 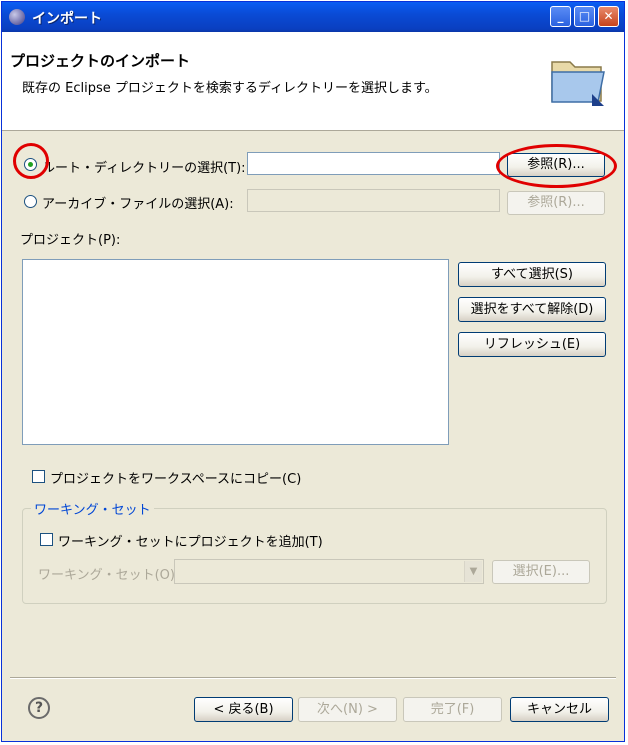 I want to click on archive-file-radio, so click(x=30, y=201).